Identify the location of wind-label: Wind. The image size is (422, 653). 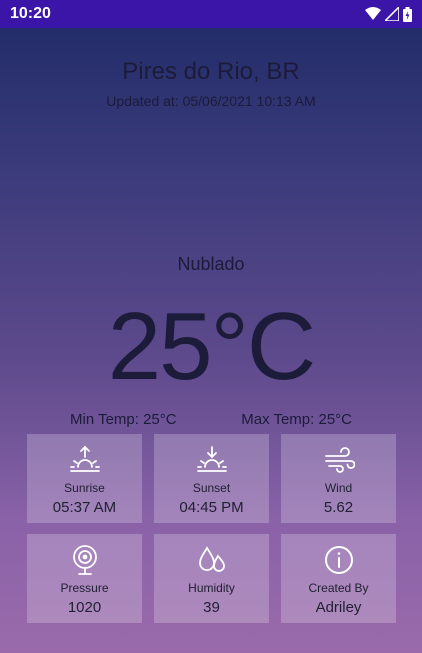
(338, 488).